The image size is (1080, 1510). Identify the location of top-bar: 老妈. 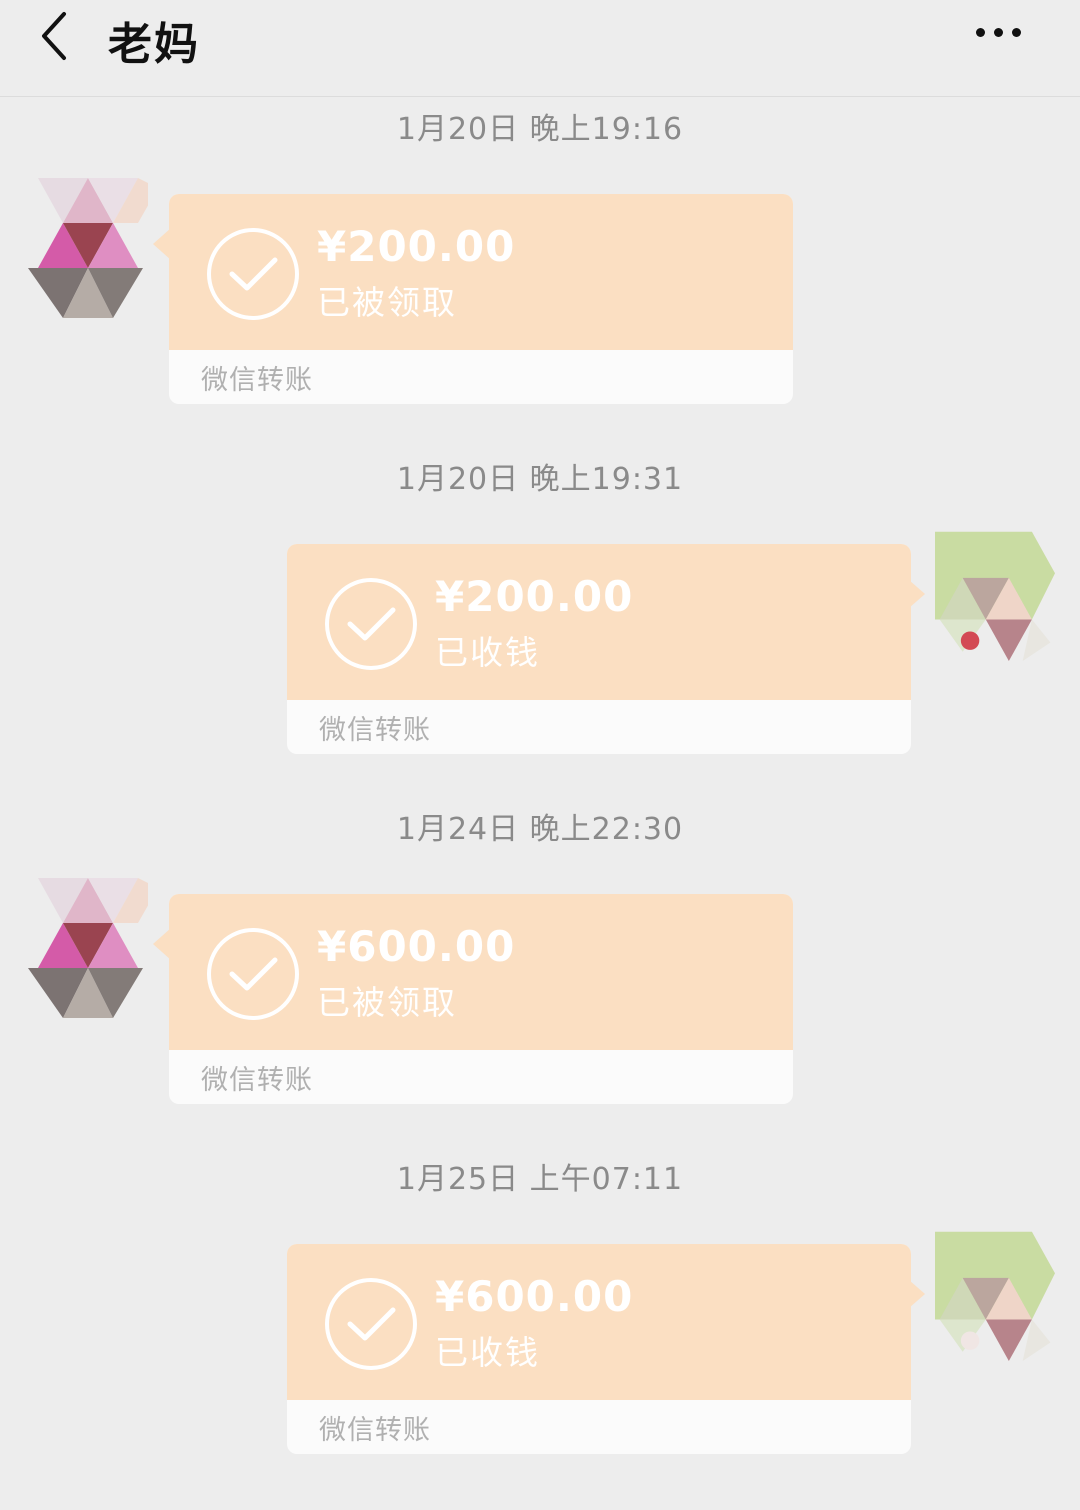
(540, 48).